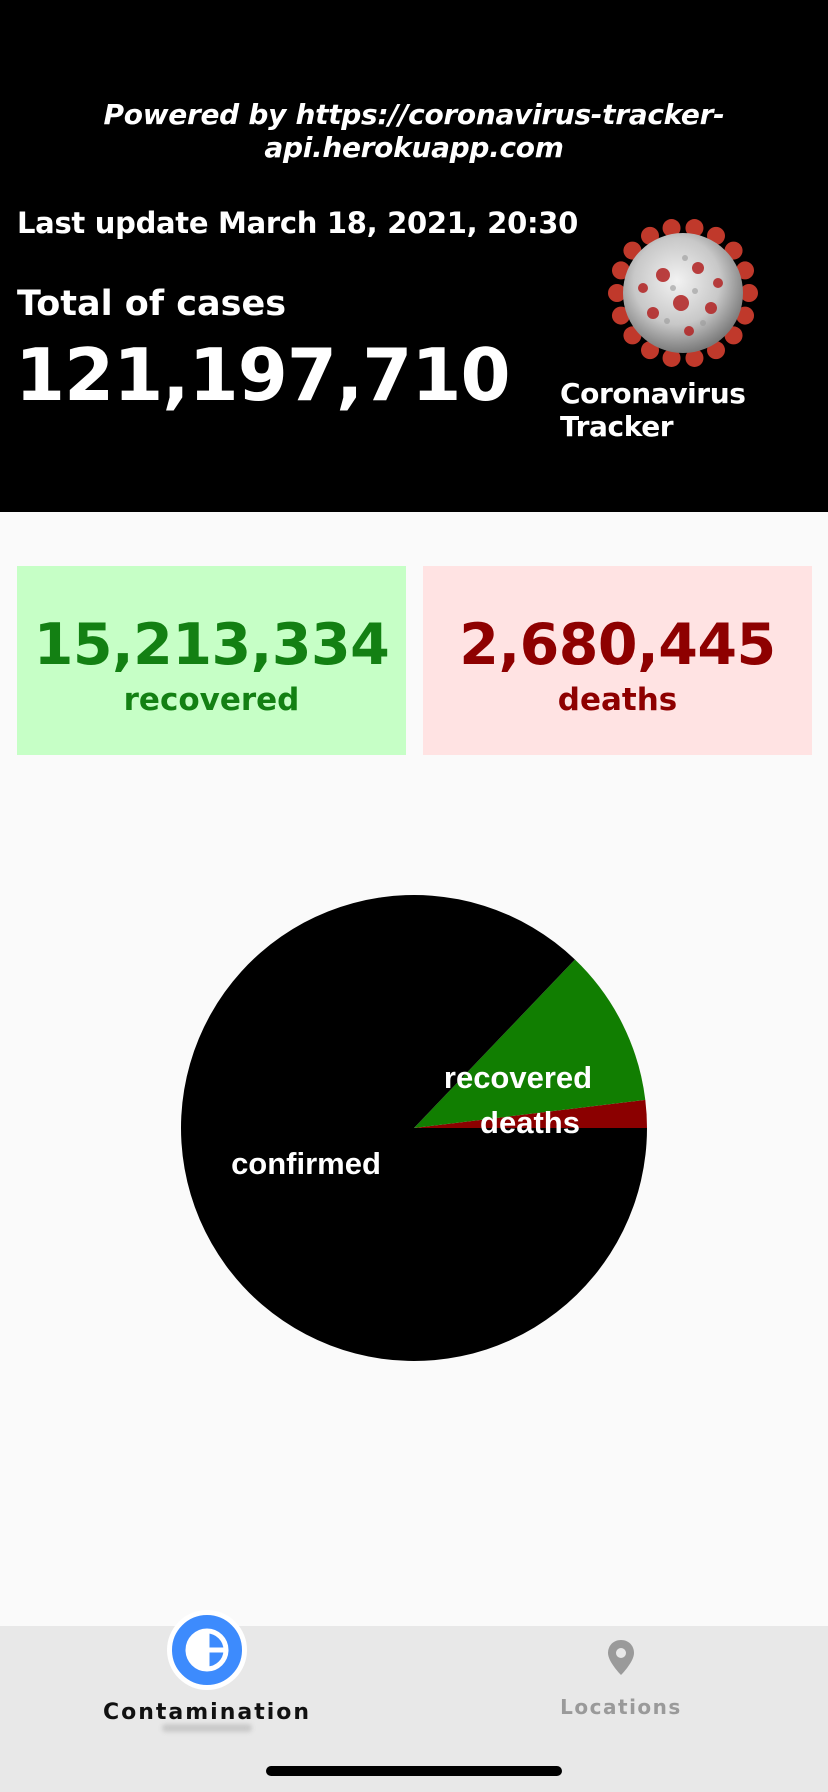 The height and width of the screenshot is (1792, 828). Describe the element at coordinates (617, 700) in the screenshot. I see `deaths-label: deaths` at that location.